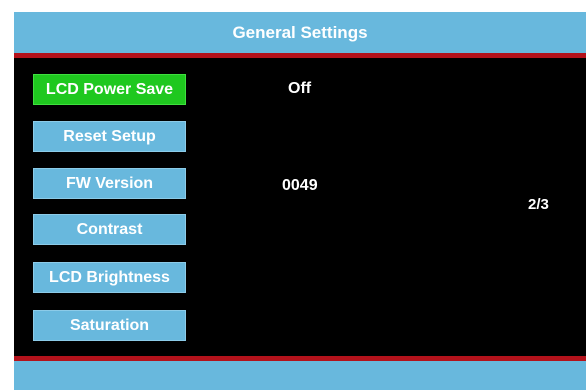  I want to click on header-bar: General Settings, so click(300, 32).